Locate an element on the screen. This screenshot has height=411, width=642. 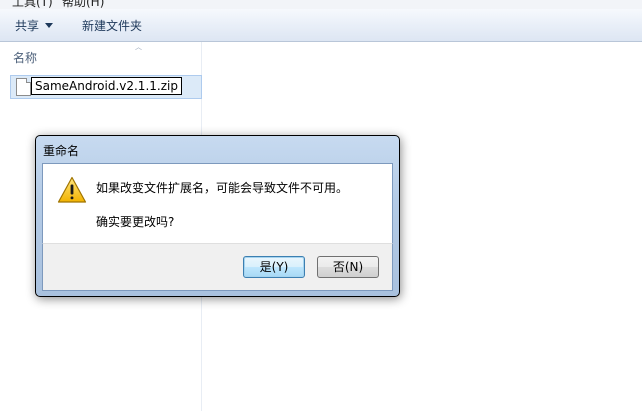
warning-icon is located at coordinates (72, 189).